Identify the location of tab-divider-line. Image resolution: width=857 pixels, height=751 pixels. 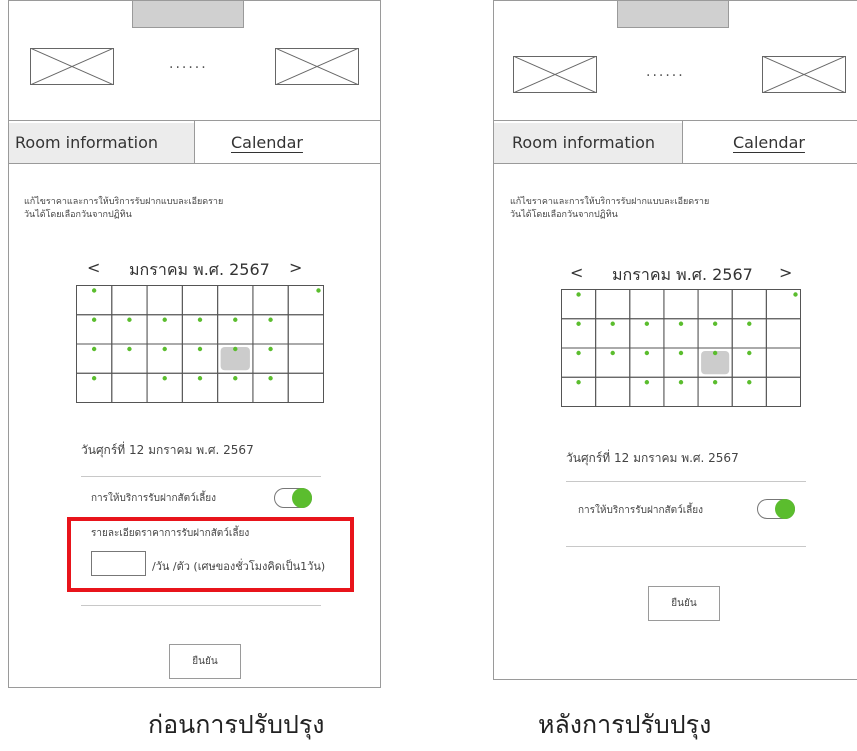
(194, 163).